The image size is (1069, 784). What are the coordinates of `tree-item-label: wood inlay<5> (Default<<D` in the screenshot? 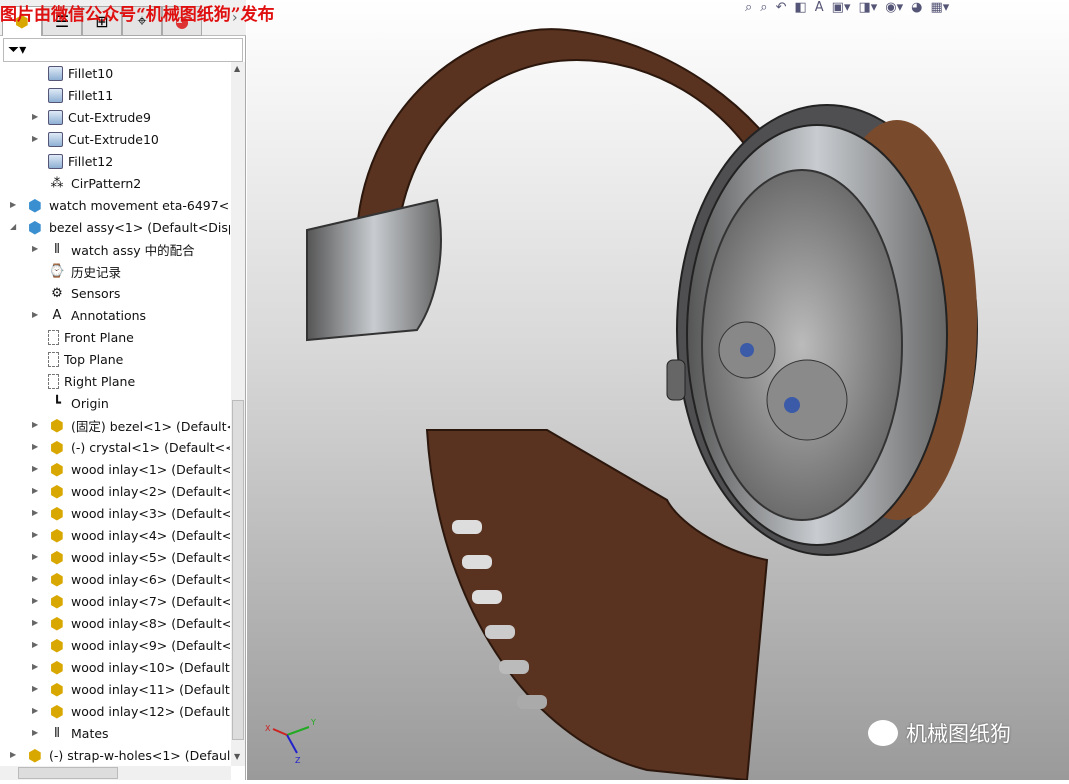 It's located at (150, 557).